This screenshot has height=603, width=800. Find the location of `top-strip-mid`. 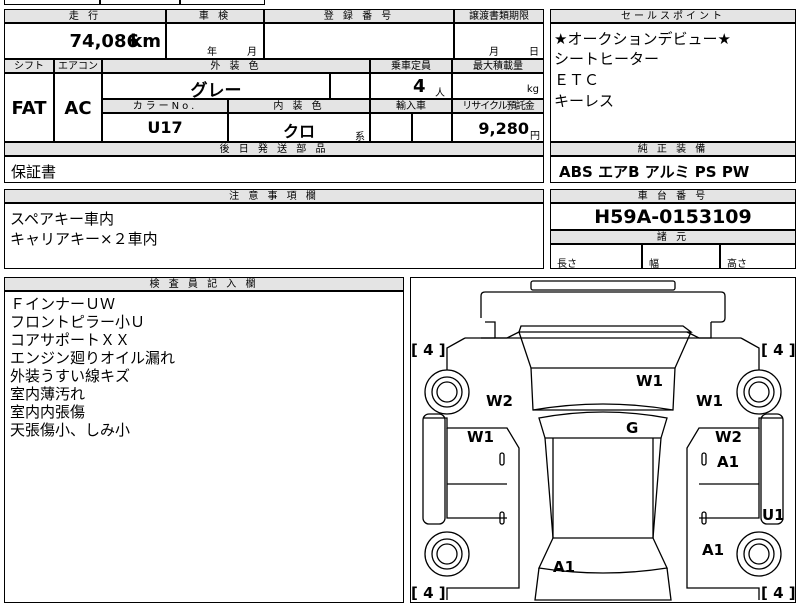

top-strip-mid is located at coordinates (140, 2).